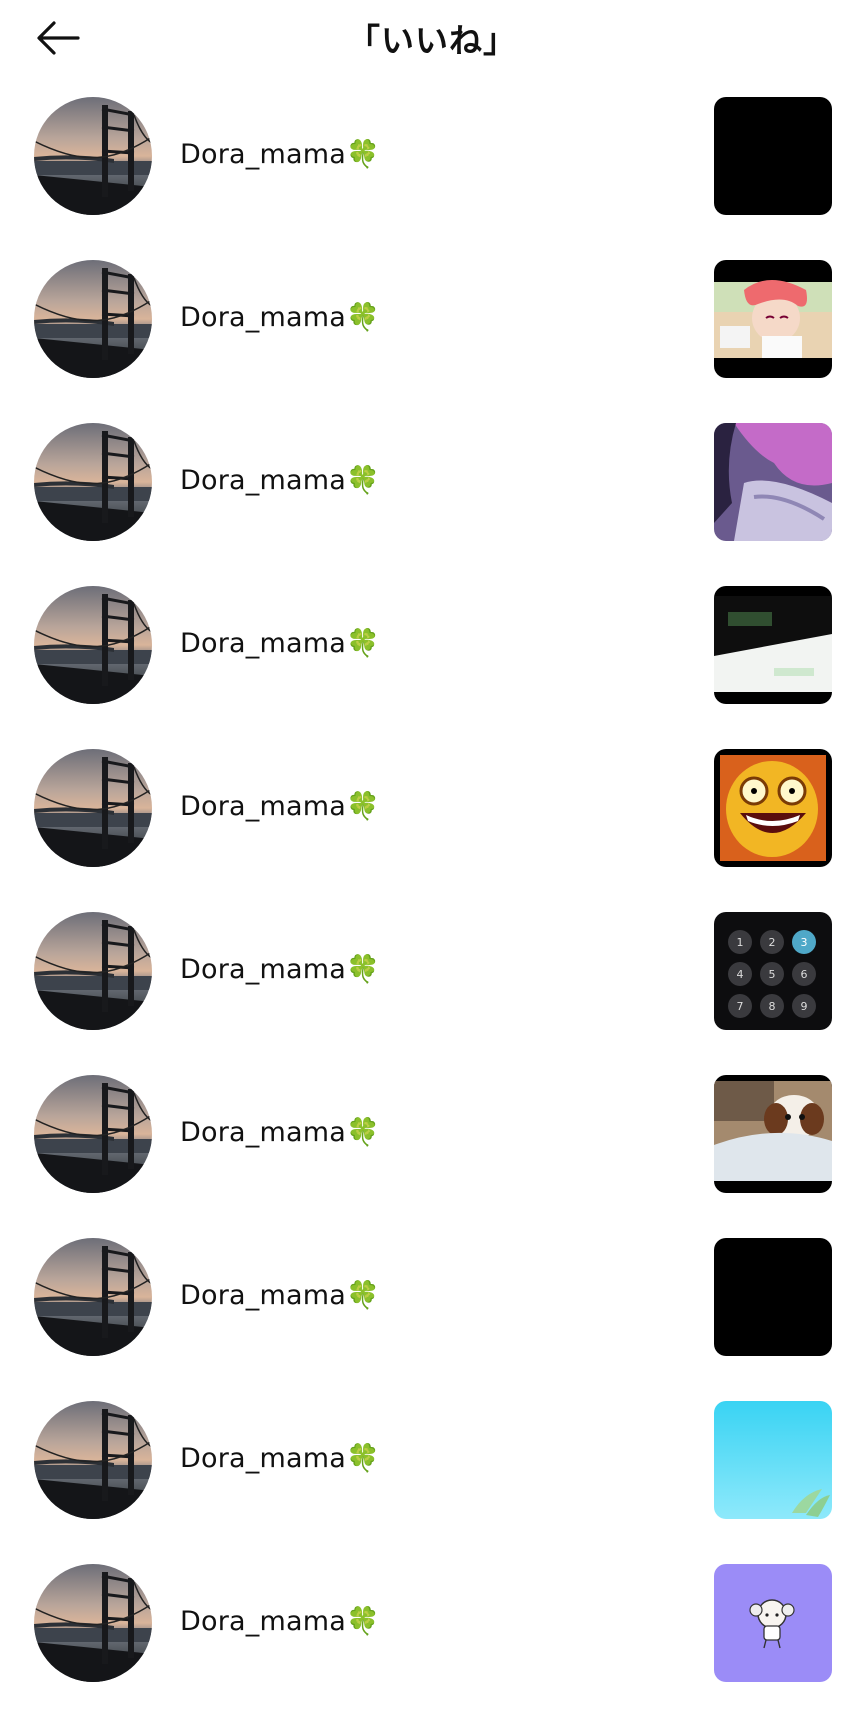  Describe the element at coordinates (432, 986) in the screenshot. I see `list-item: Dora_mama🍀 1 2 3 4 5 6 7 8 9` at that location.